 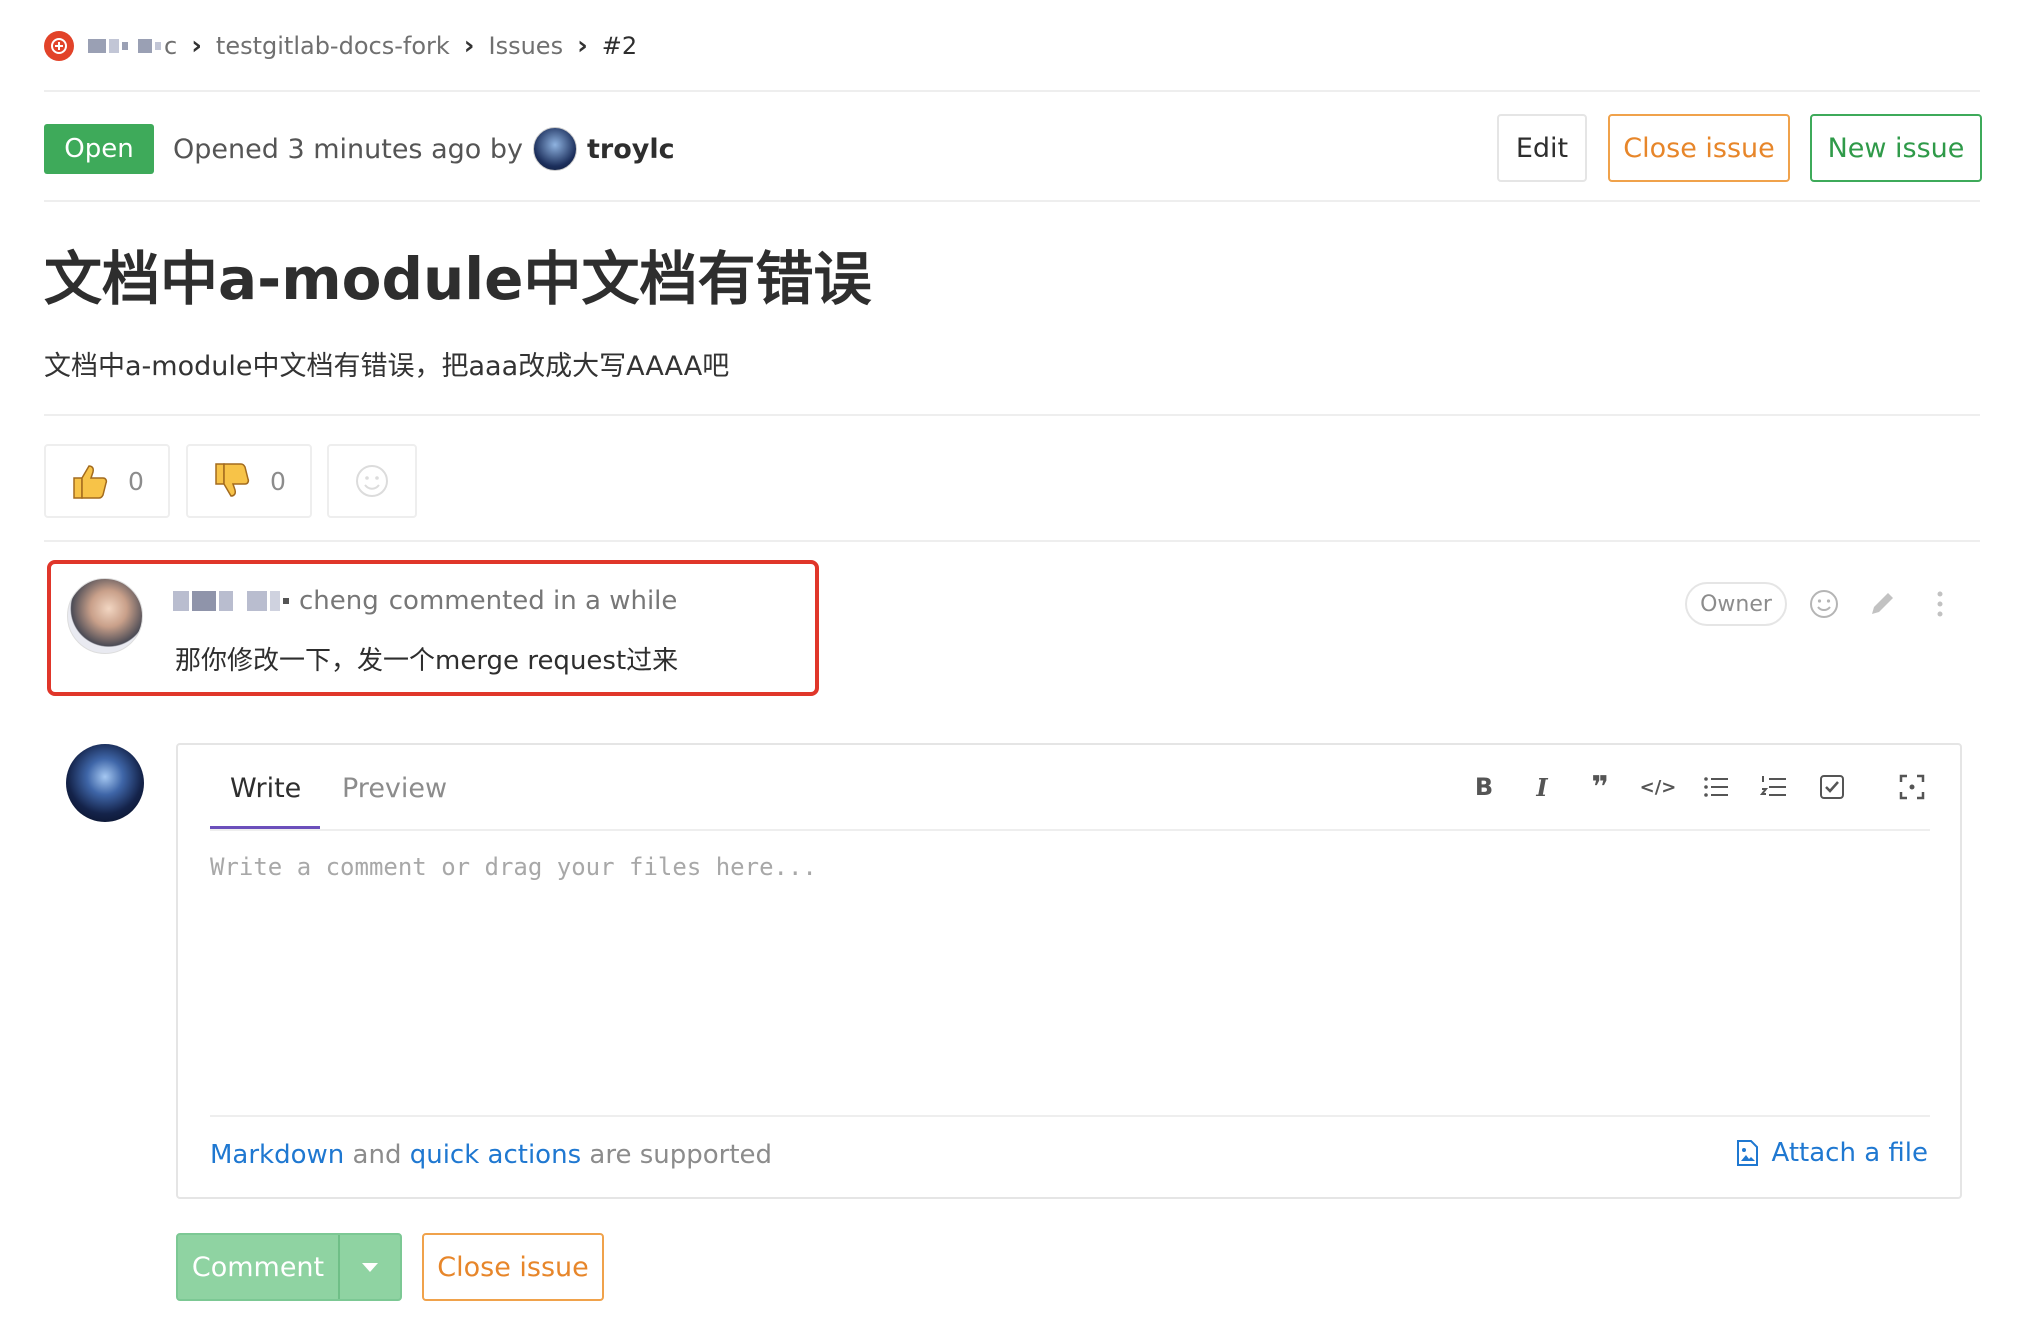 What do you see at coordinates (1736, 604) in the screenshot?
I see `owner-badge: Owner` at bounding box center [1736, 604].